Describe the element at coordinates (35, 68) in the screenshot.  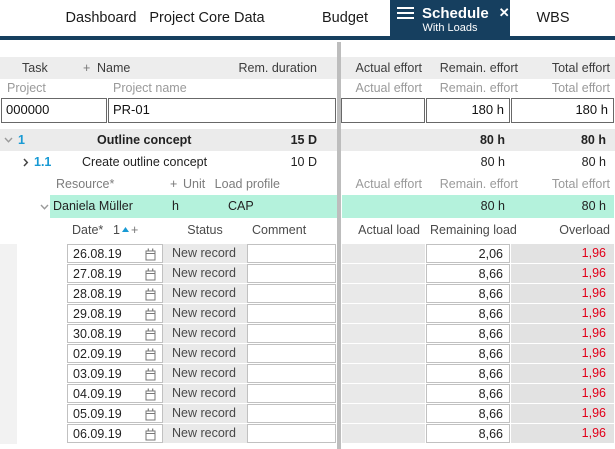
I see `col-task: Task` at that location.